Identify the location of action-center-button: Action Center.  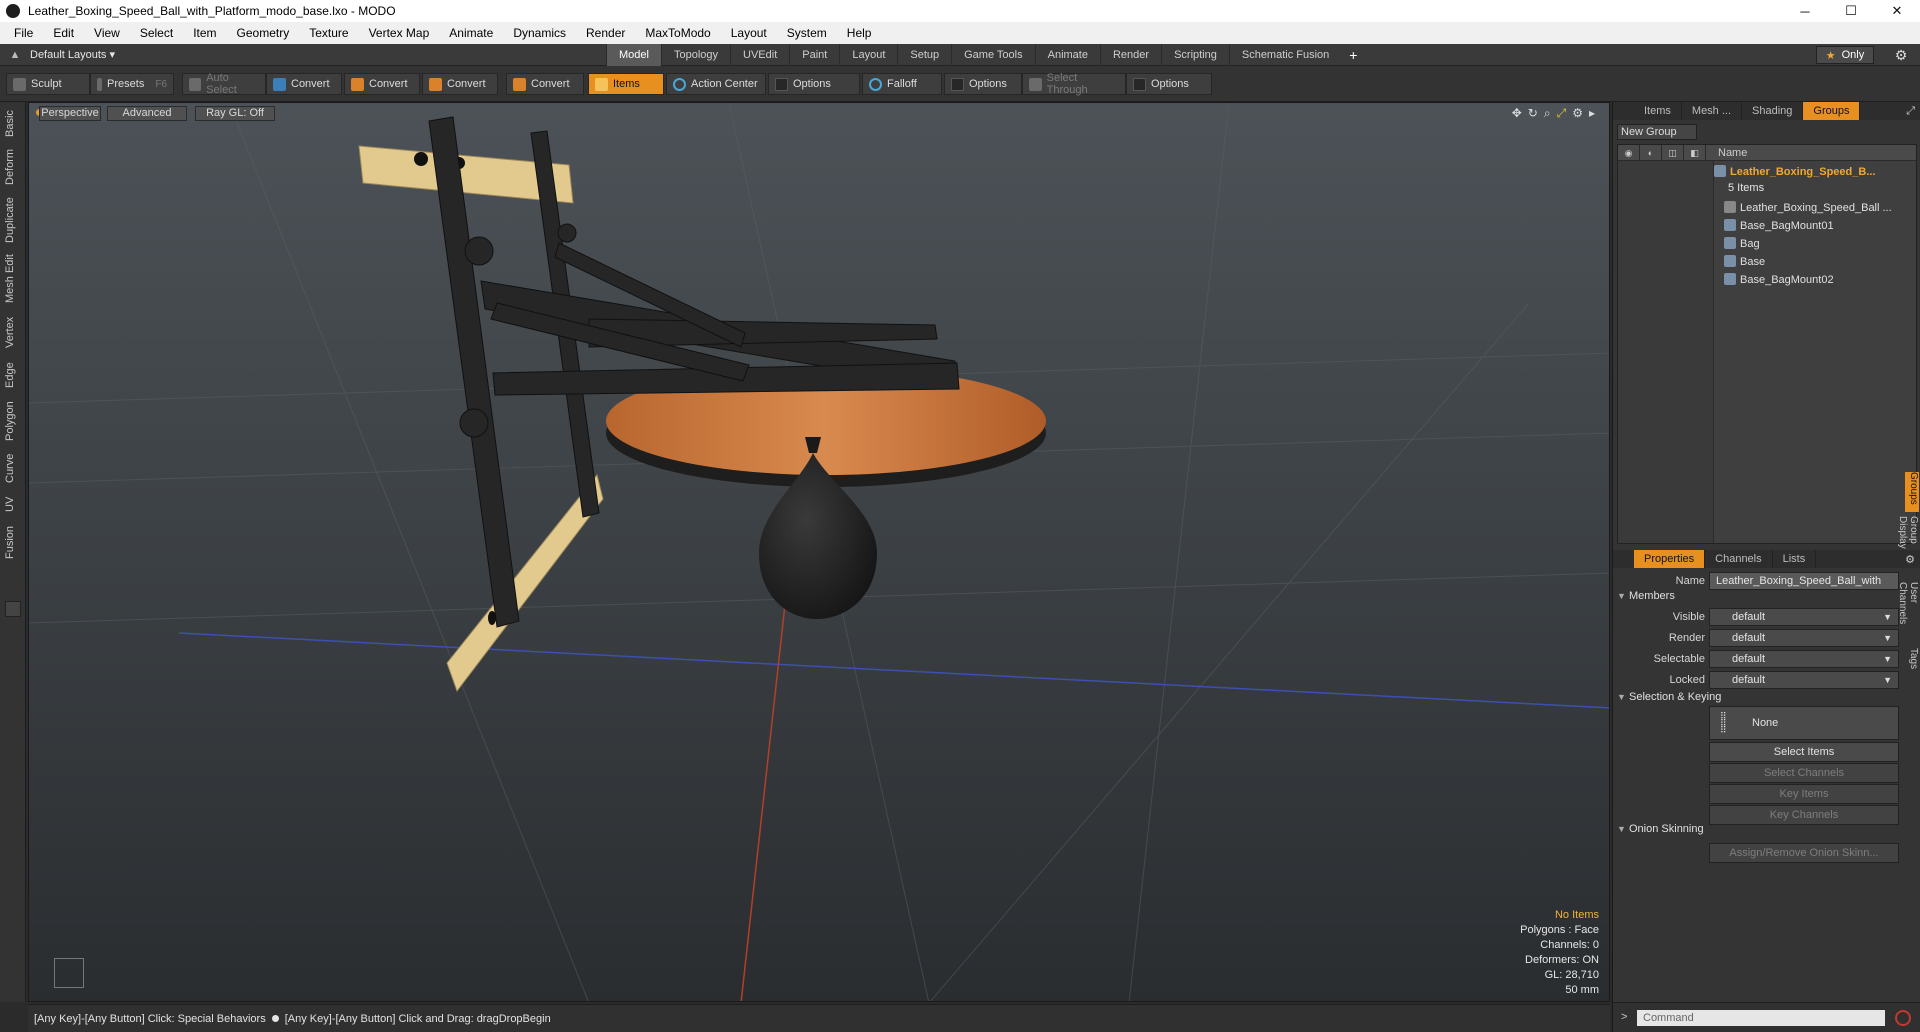
(716, 84).